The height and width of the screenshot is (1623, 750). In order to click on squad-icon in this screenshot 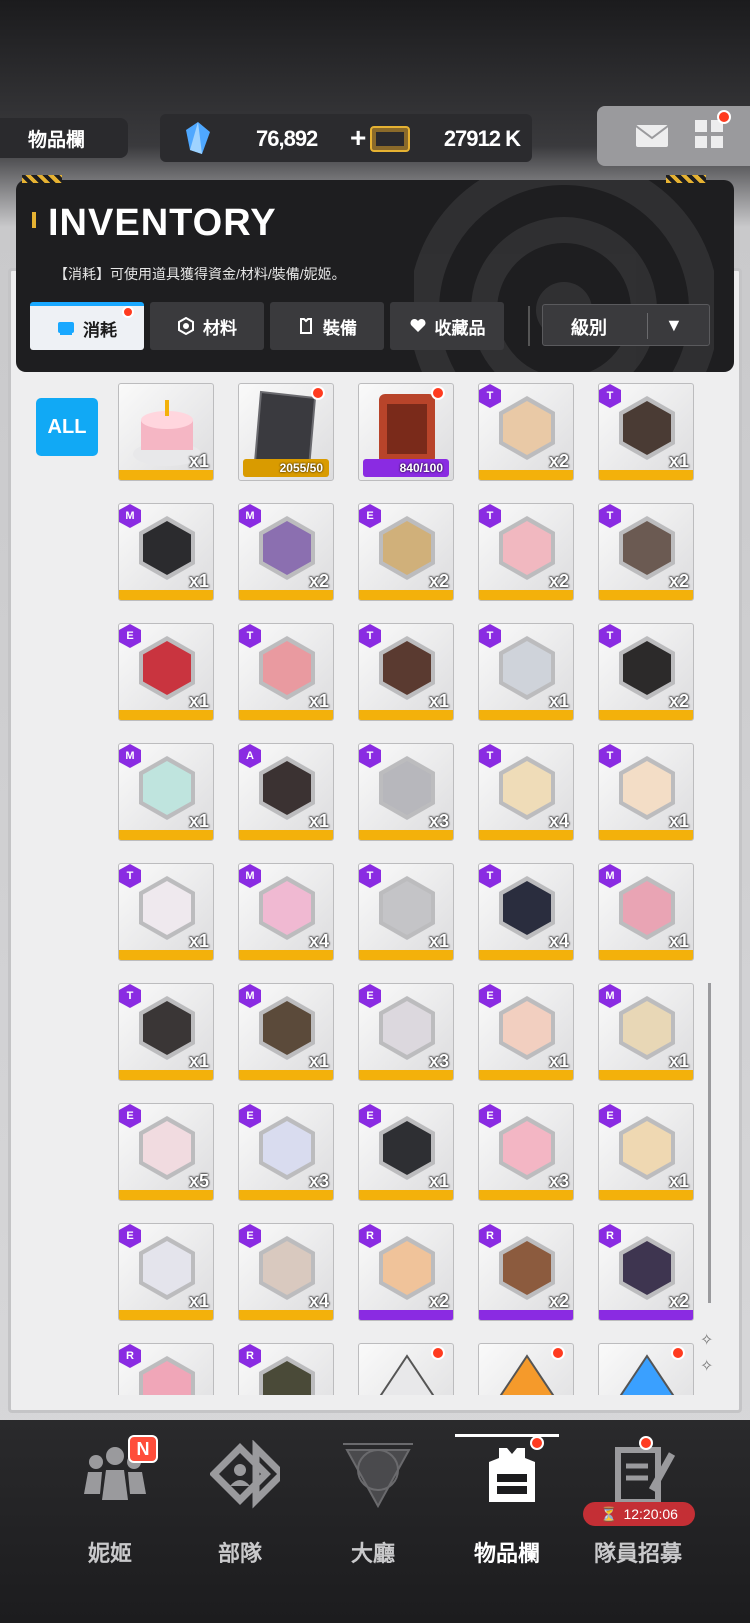, I will do `click(245, 1474)`.